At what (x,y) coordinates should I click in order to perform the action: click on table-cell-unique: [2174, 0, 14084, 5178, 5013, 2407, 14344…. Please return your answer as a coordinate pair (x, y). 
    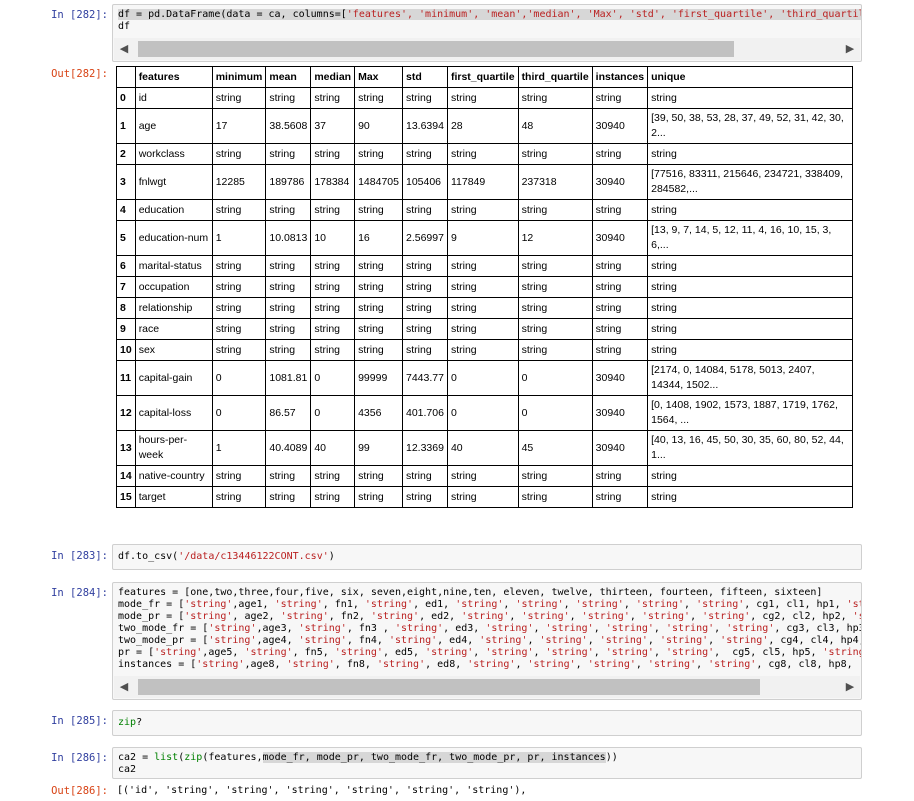
    Looking at the image, I should click on (750, 378).